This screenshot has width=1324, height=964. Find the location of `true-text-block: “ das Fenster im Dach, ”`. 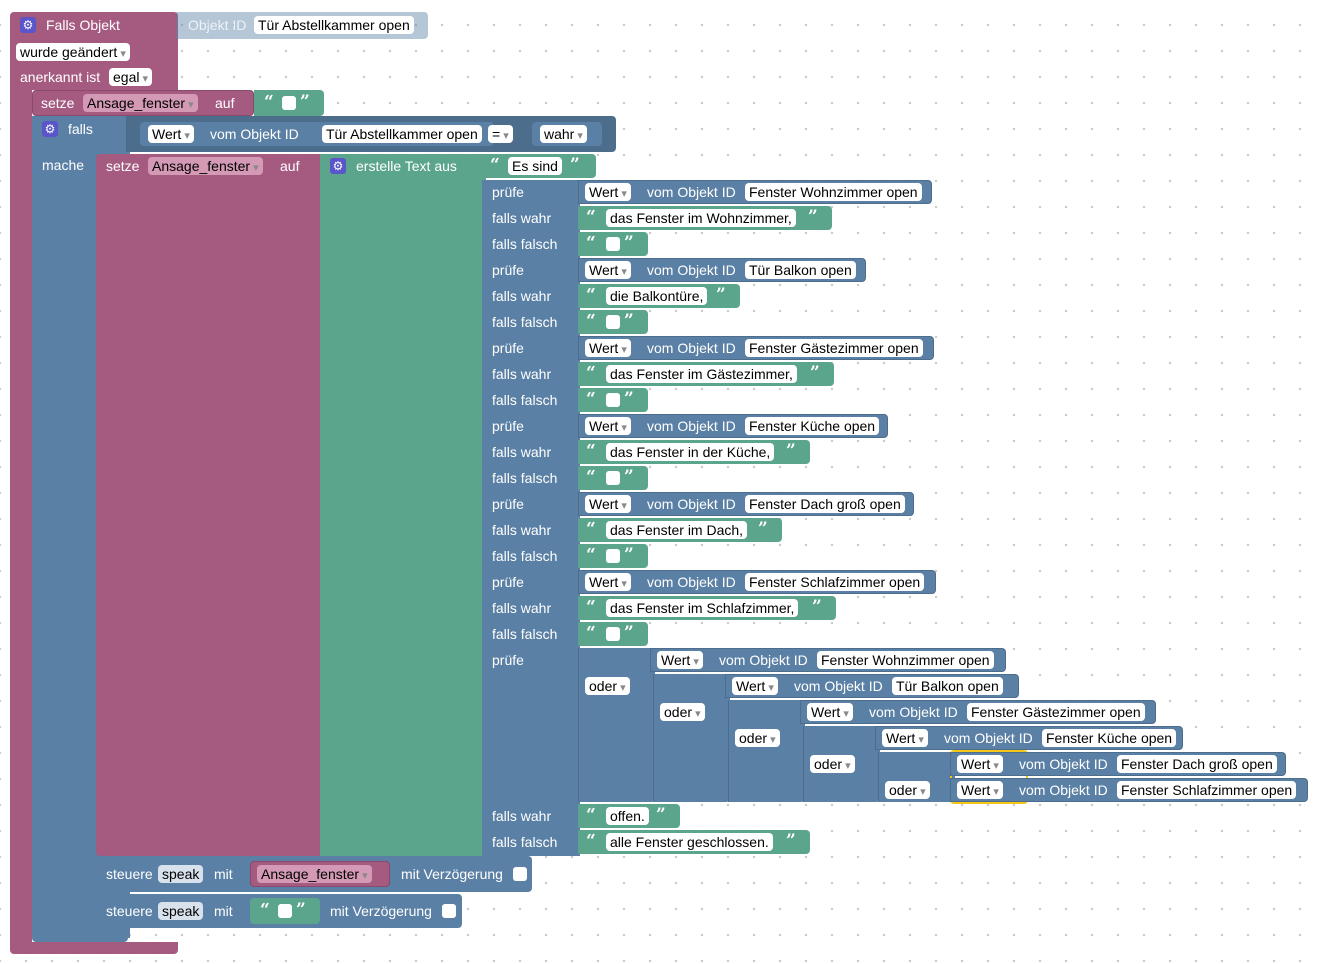

true-text-block: “ das Fenster im Dach, ” is located at coordinates (680, 530).